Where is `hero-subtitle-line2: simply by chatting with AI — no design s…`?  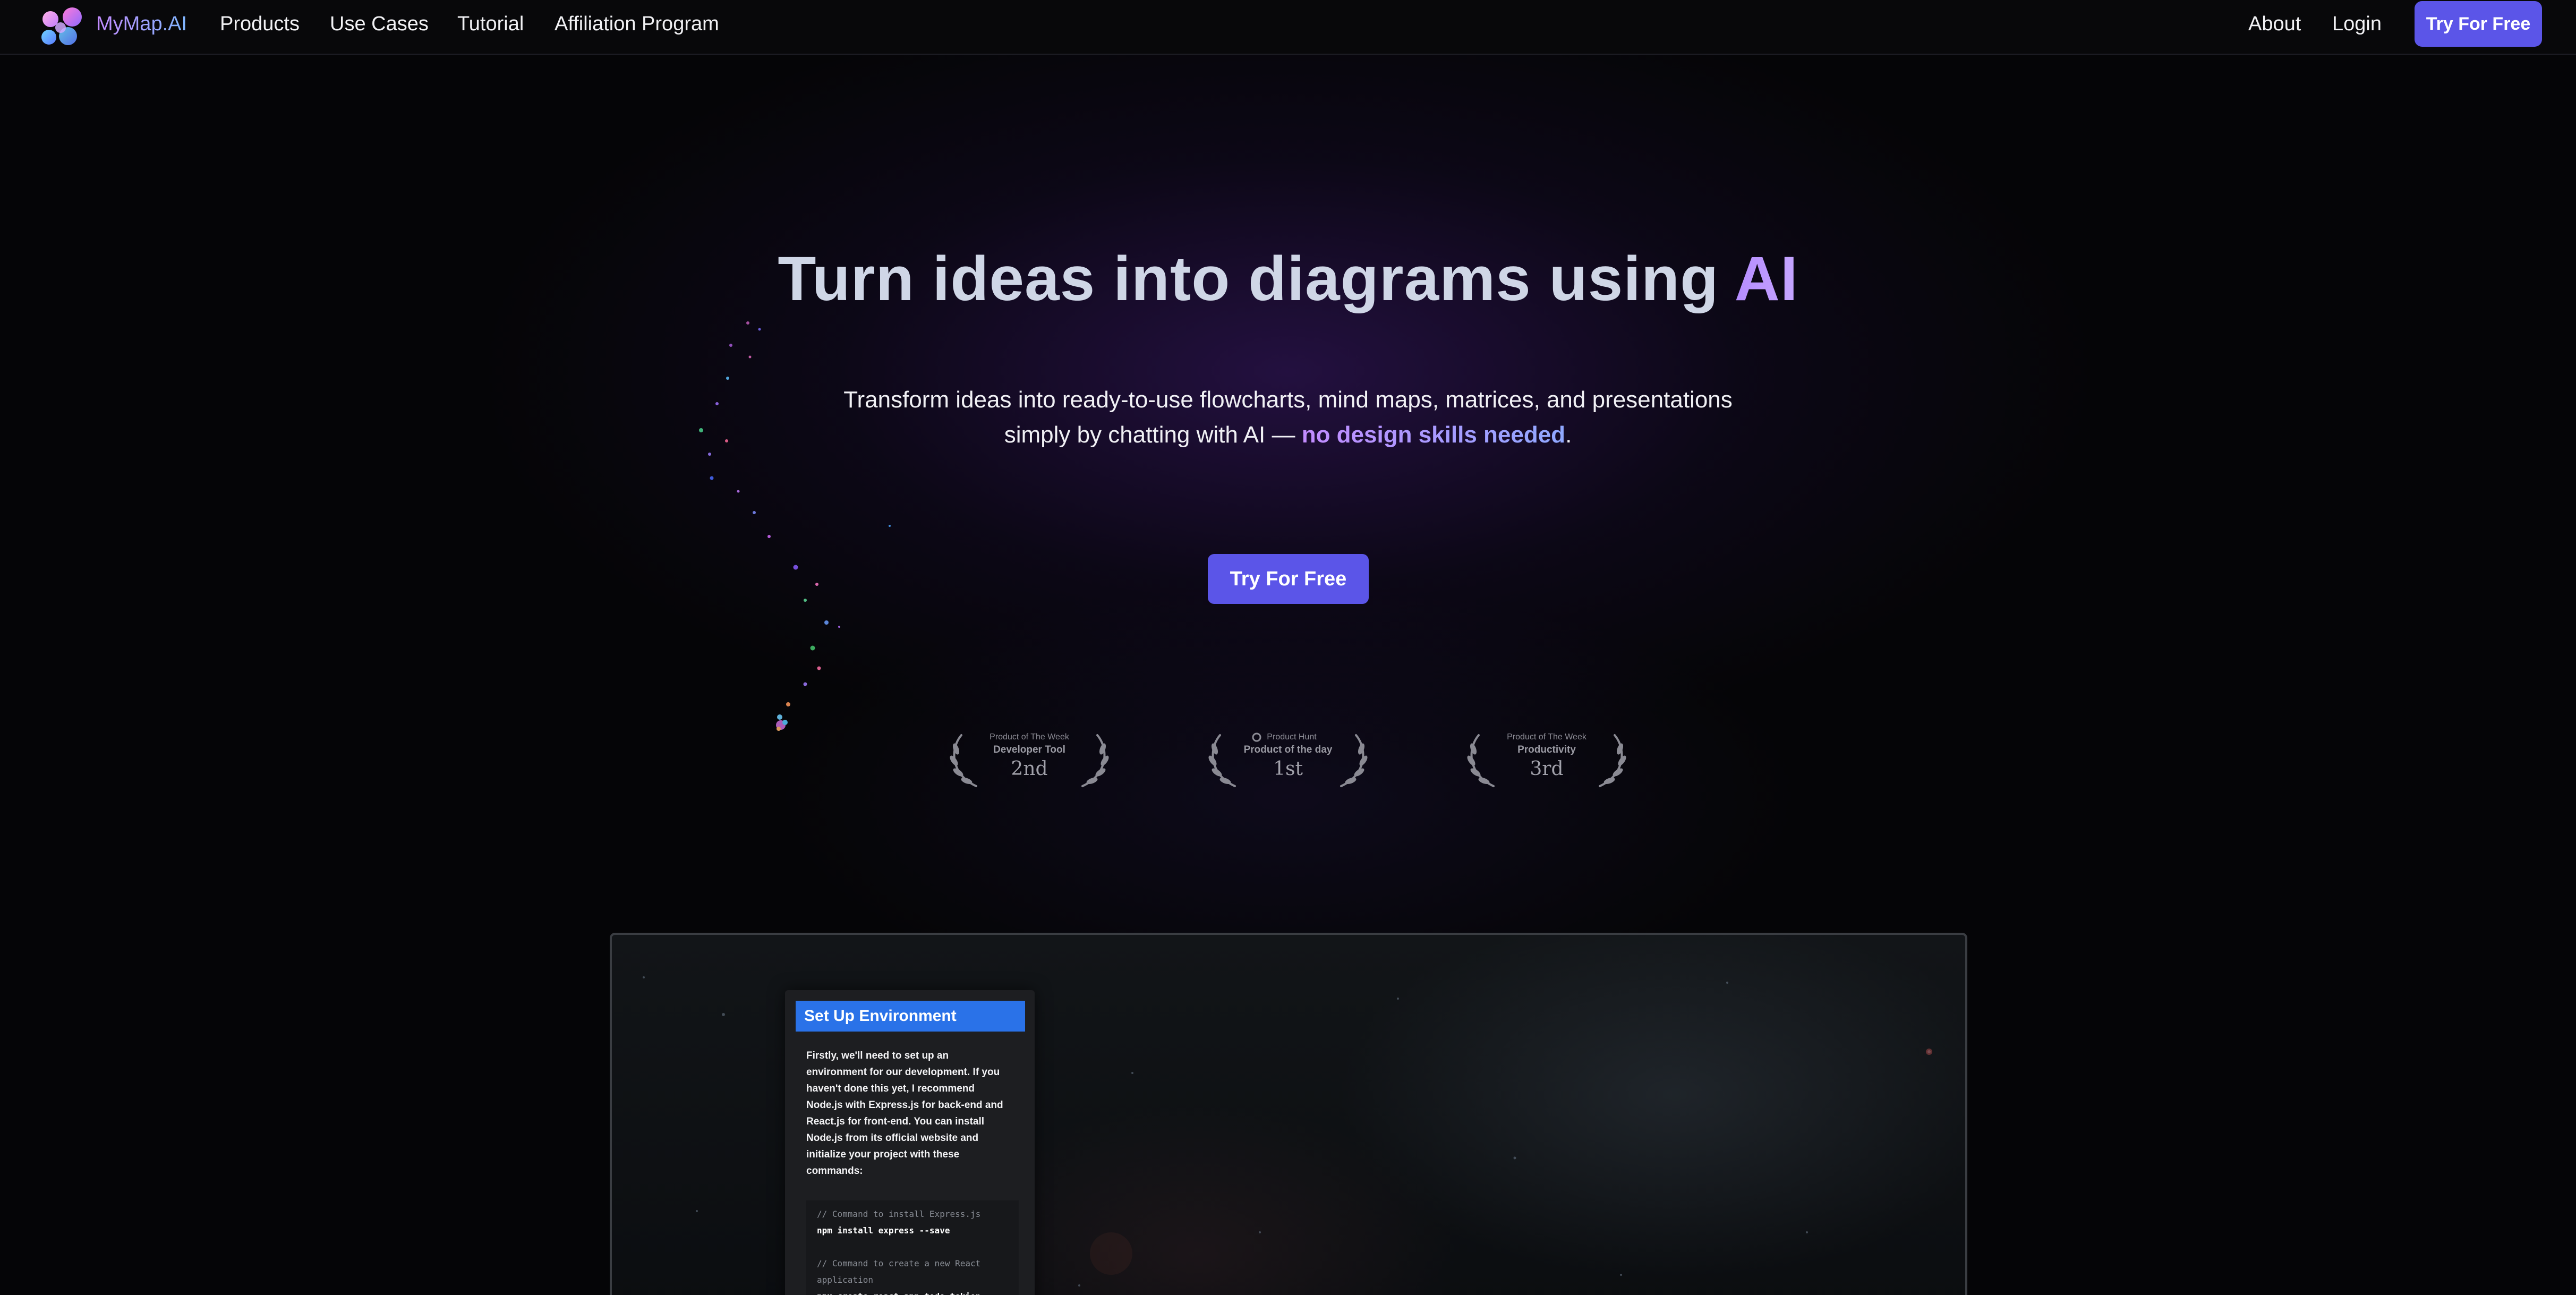
hero-subtitle-line2: simply by chatting with AI — no design s… is located at coordinates (1288, 435).